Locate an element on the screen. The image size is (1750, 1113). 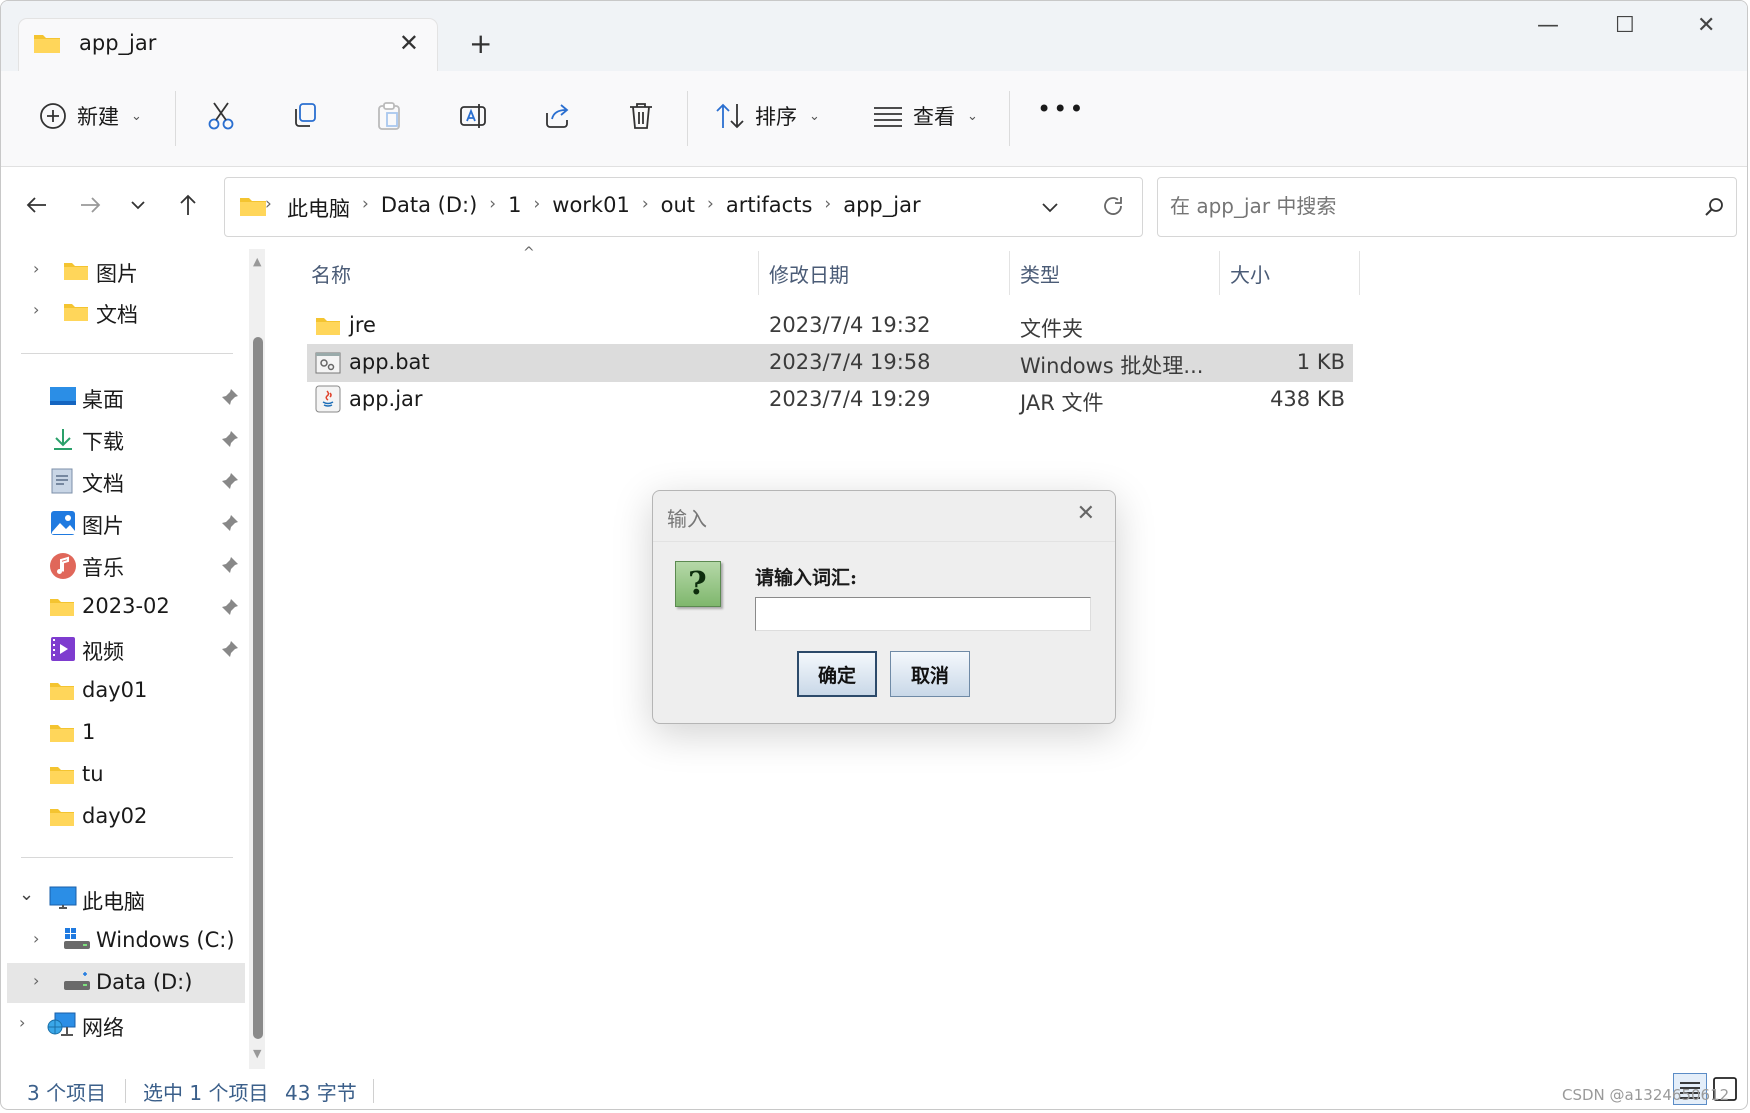
chevron-down-icon is located at coordinates (1050, 208).